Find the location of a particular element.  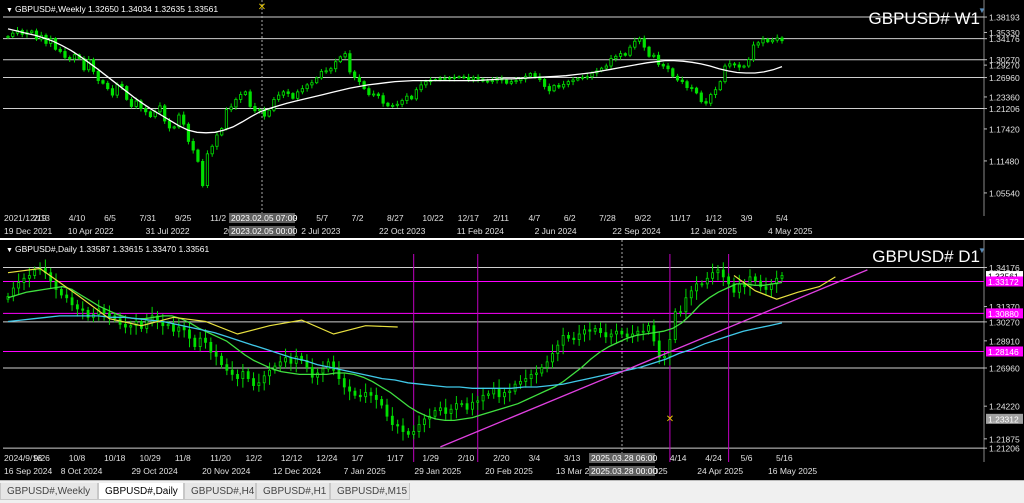

time-label-bottom: 20 Feb 2025 is located at coordinates (509, 471).